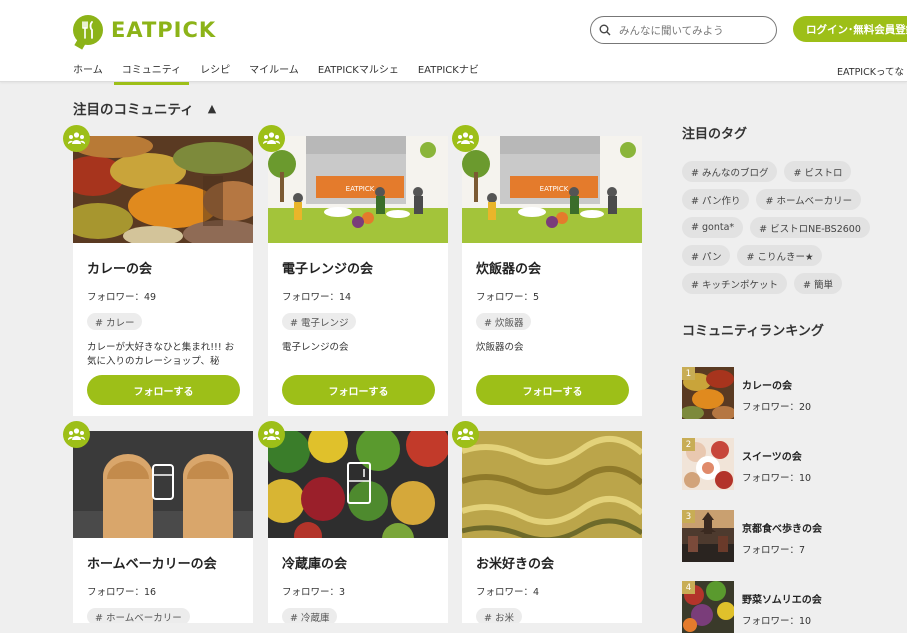  Describe the element at coordinates (777, 407) in the screenshot. I see `ranking-followers: フォロワー：20` at that location.